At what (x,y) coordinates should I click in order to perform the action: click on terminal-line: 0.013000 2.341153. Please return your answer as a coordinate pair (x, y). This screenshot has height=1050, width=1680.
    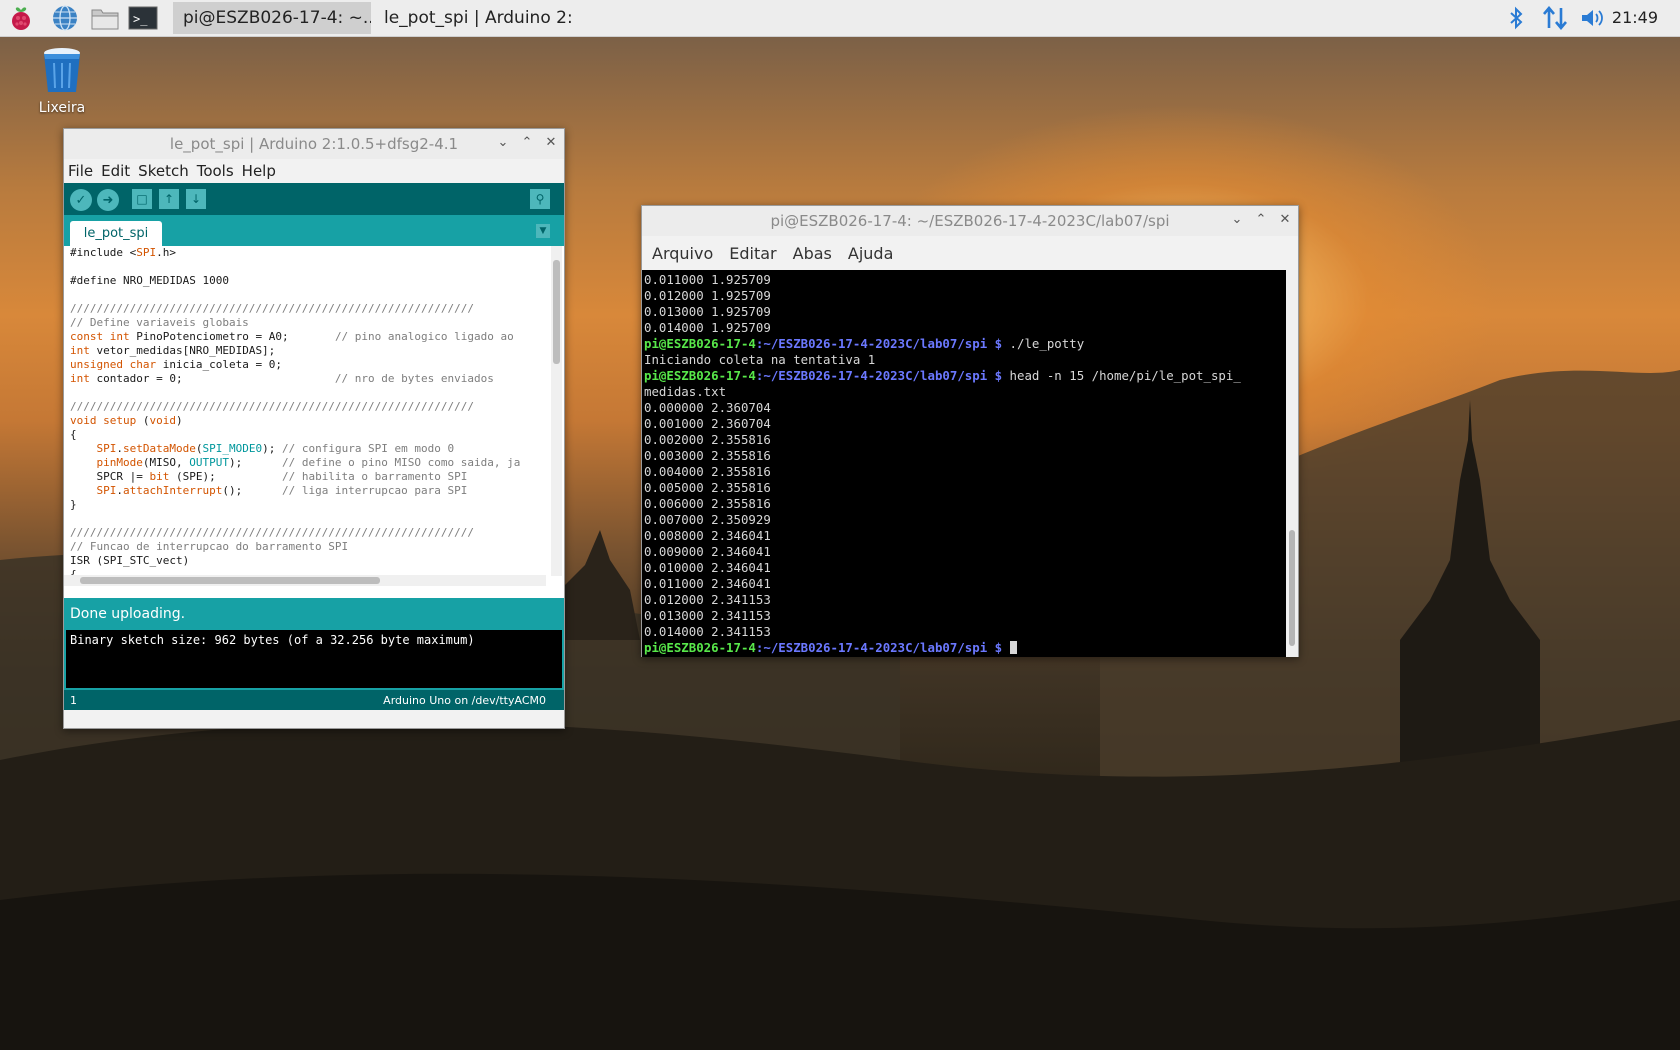
    Looking at the image, I should click on (707, 615).